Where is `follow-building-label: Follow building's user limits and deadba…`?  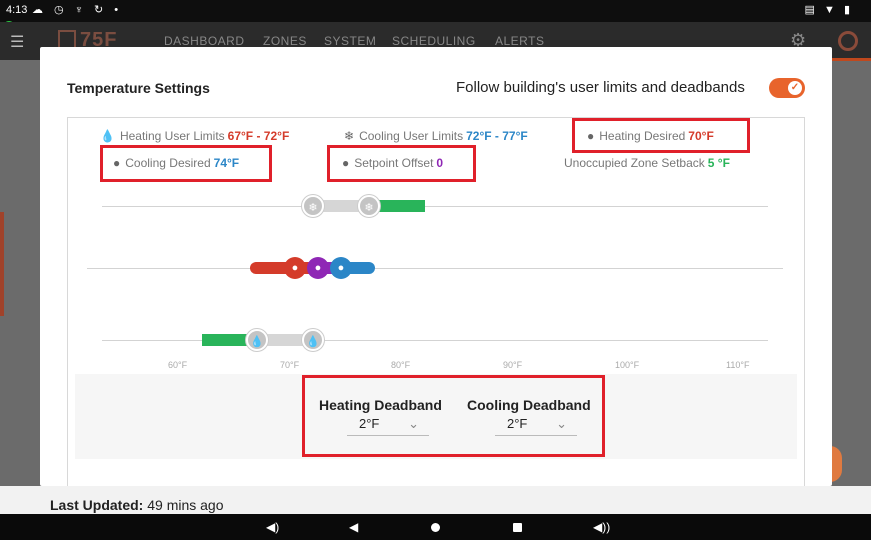
follow-building-label: Follow building's user limits and deadba… is located at coordinates (600, 87).